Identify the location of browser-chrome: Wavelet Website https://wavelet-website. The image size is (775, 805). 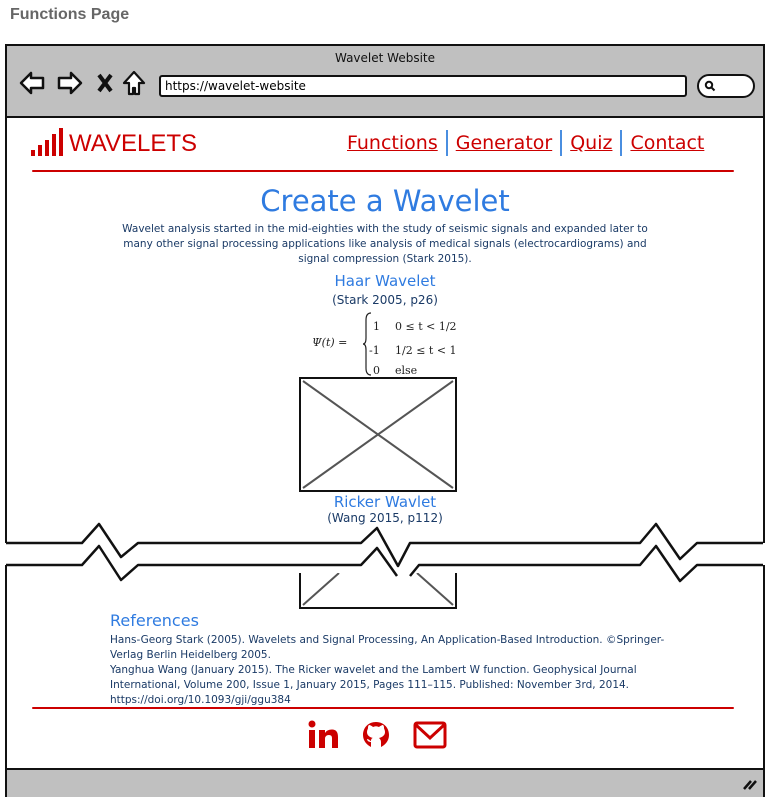
(385, 82).